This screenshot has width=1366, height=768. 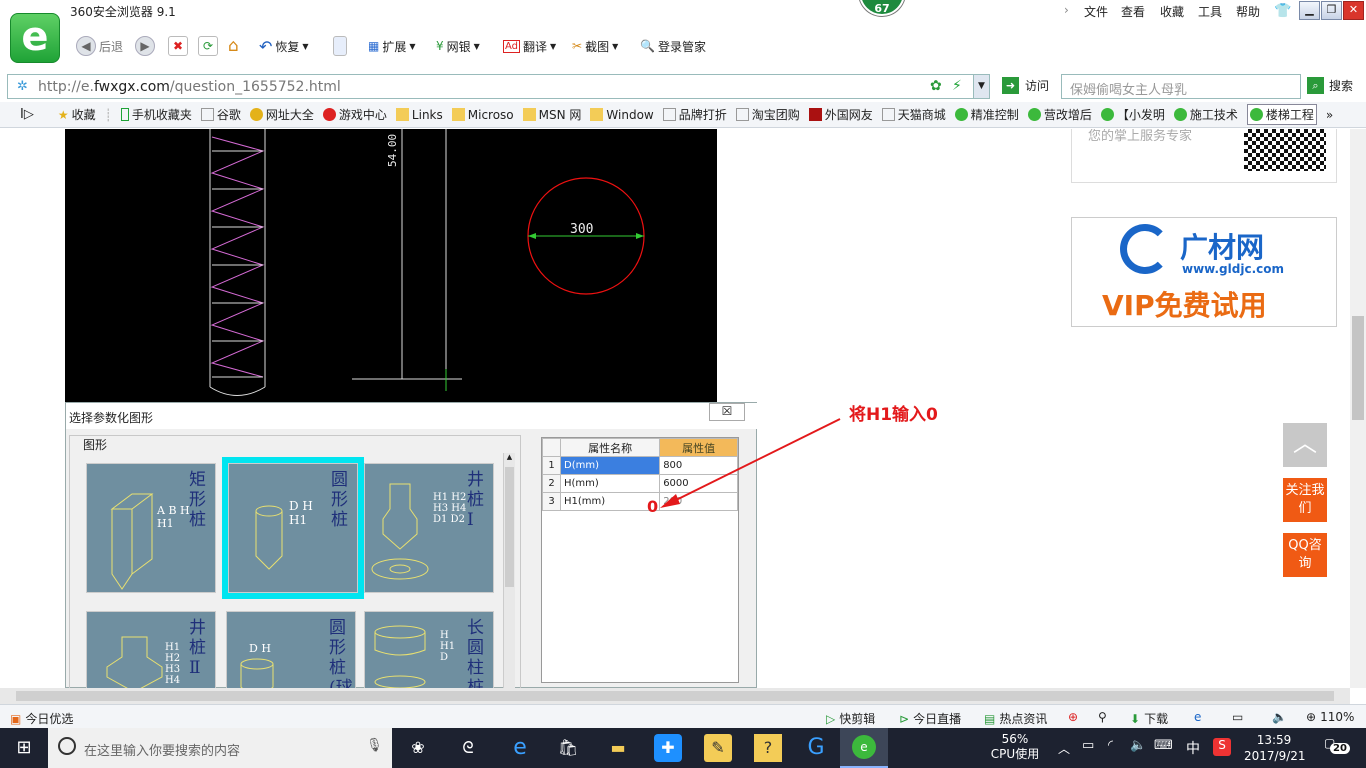 I want to click on zoom-control: ⊕ 110%, so click(x=1330, y=717).